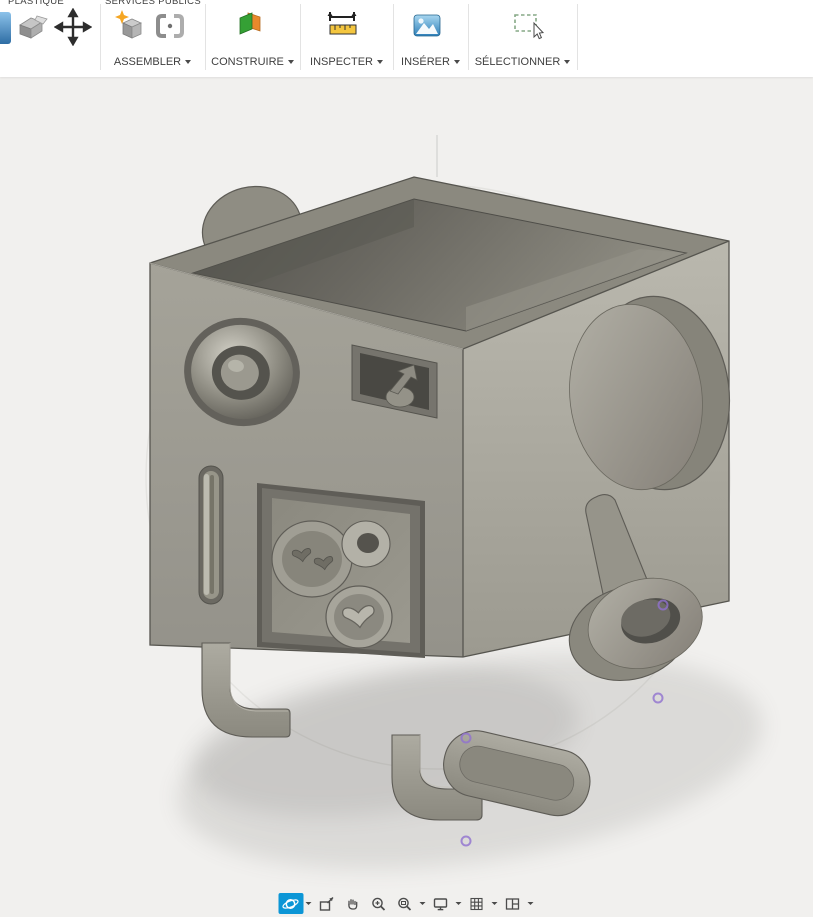 Image resolution: width=813 pixels, height=917 pixels. I want to click on pan-icon, so click(353, 904).